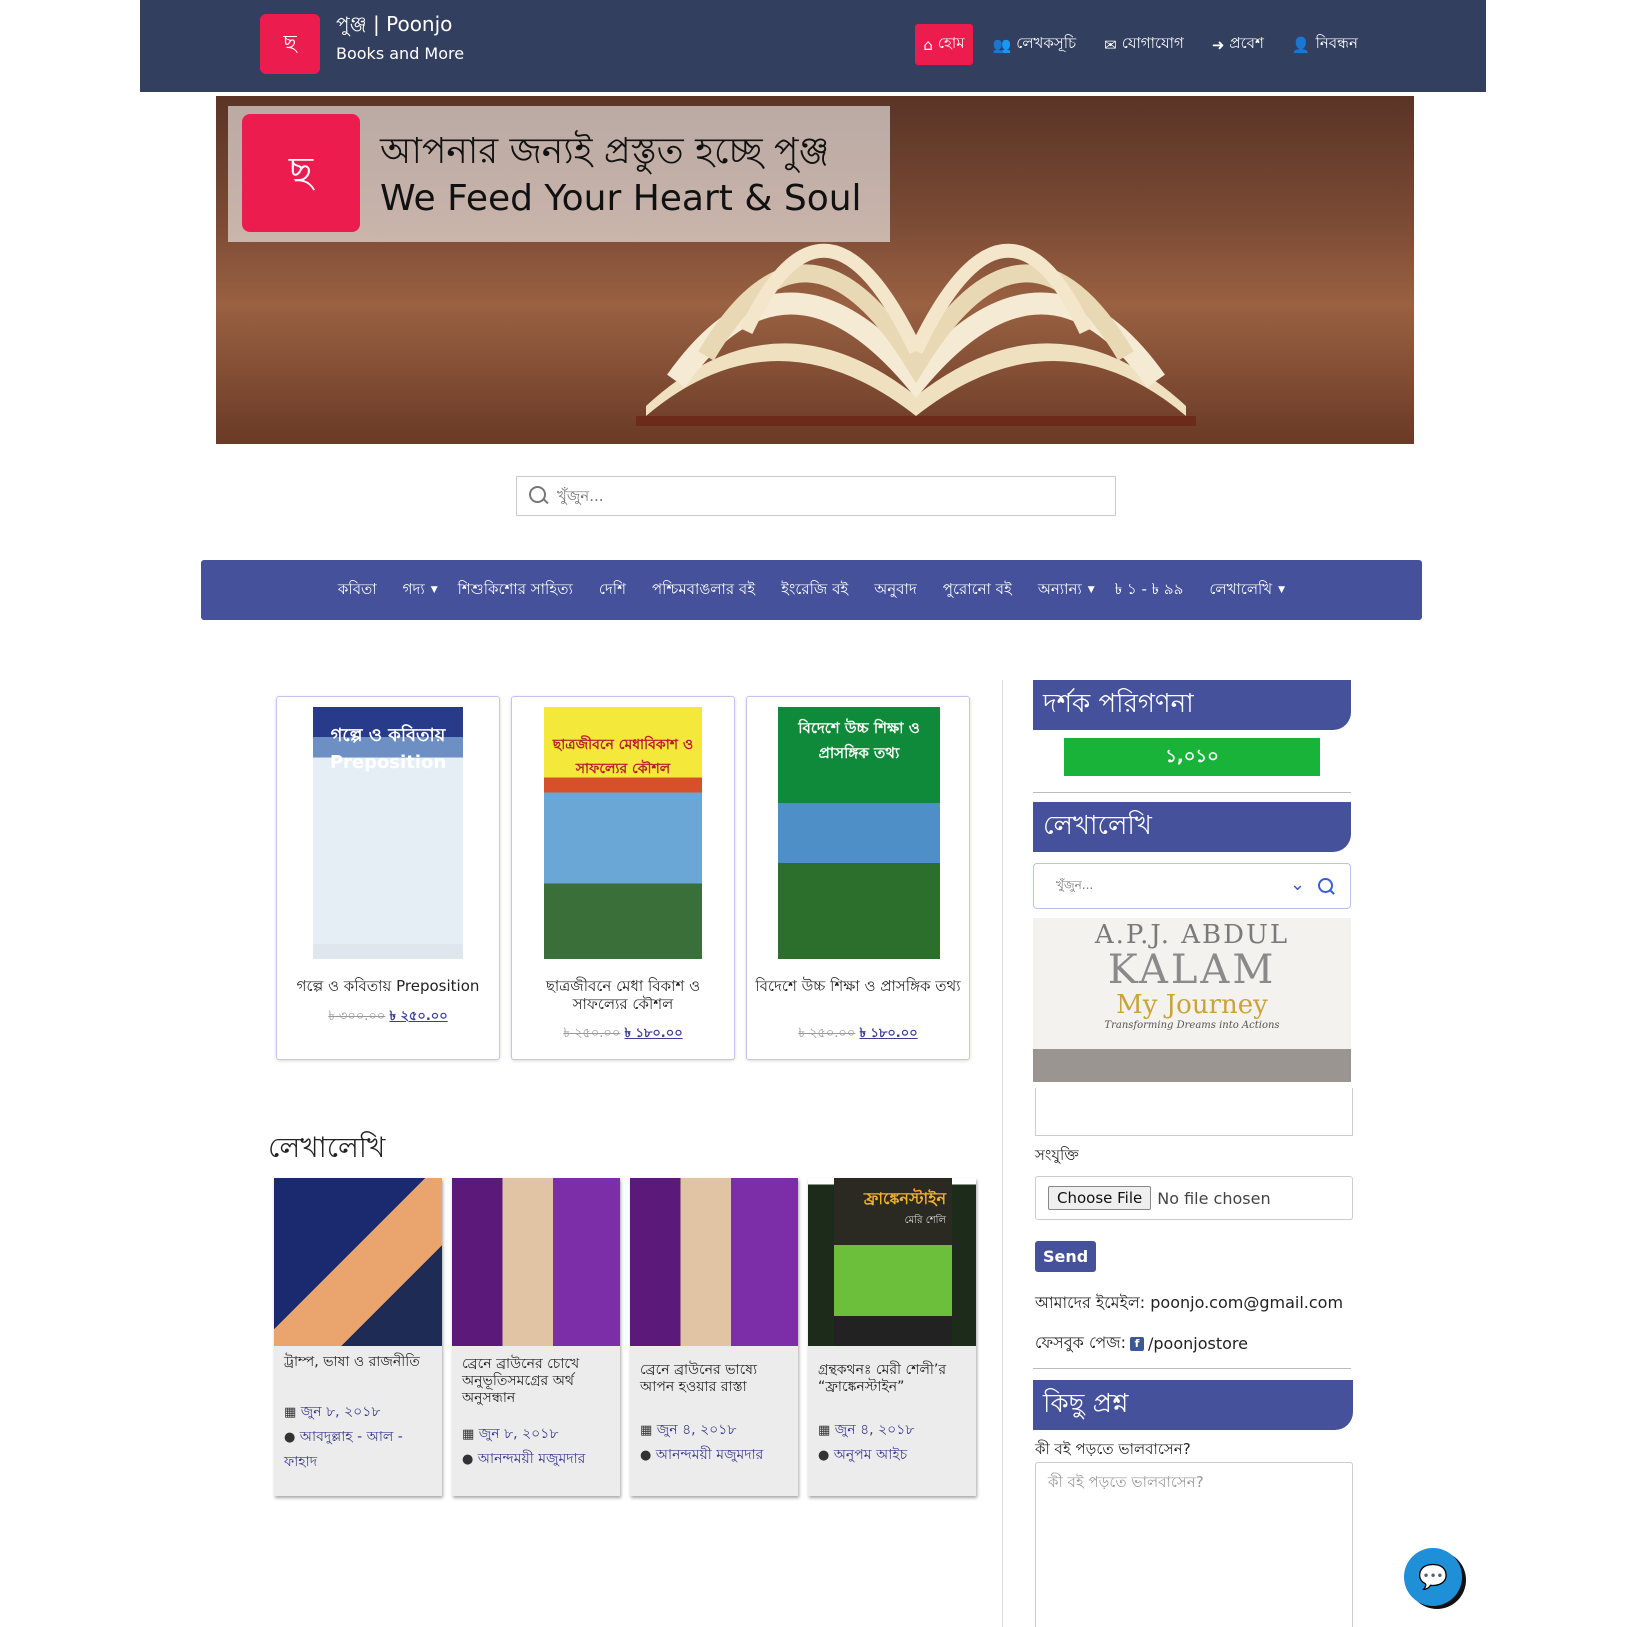 This screenshot has height=1627, width=1627. I want to click on chat-widget-button: 💬, so click(1433, 1577).